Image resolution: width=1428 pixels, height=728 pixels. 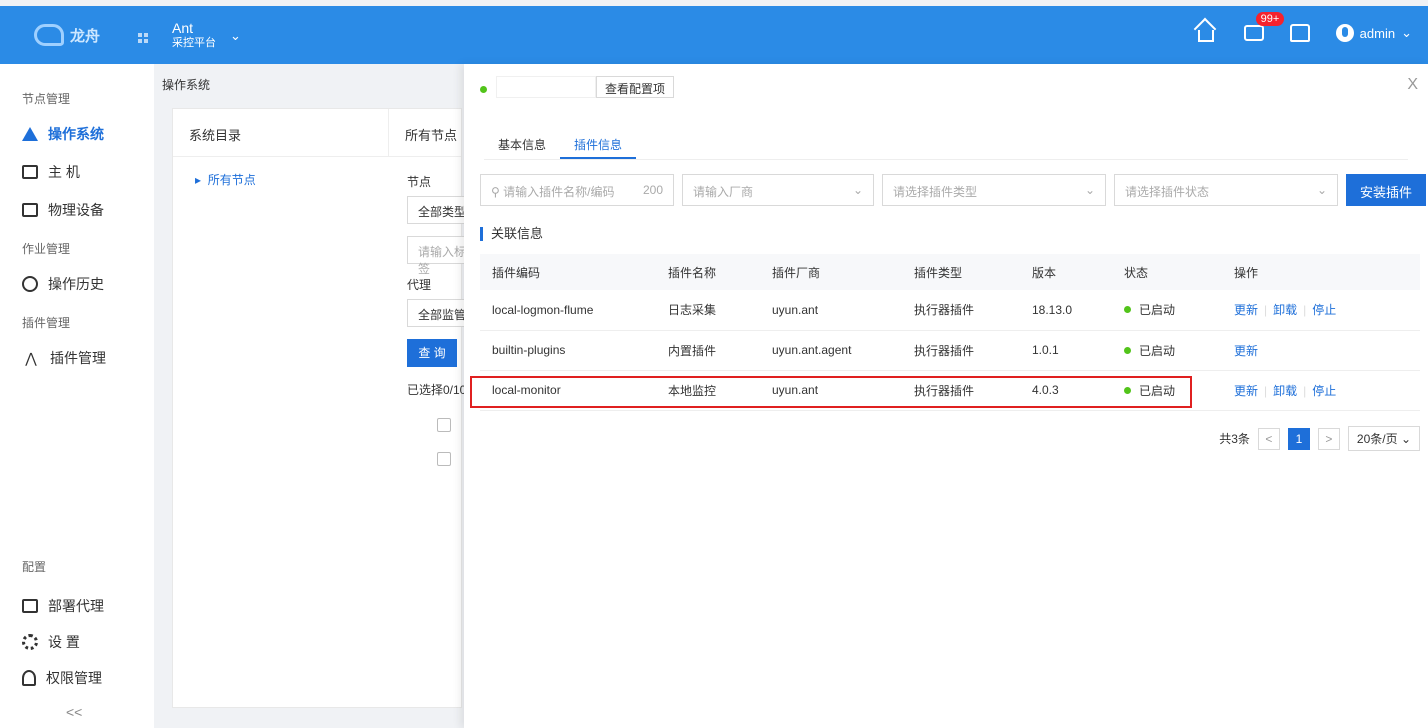 I want to click on app-subtitle: 采控平台, so click(x=194, y=42).